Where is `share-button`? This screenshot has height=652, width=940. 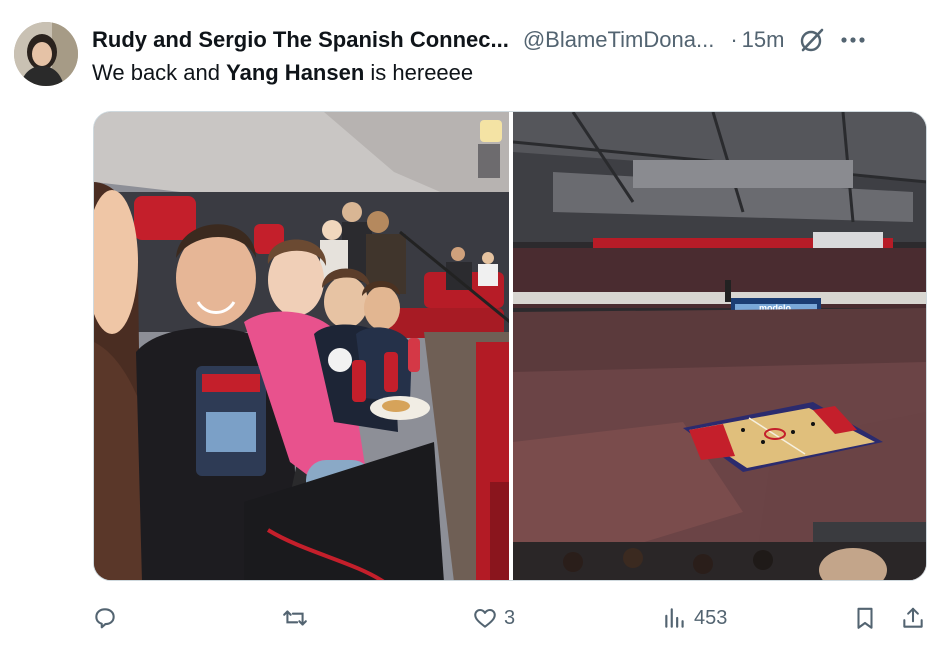
share-button is located at coordinates (913, 618).